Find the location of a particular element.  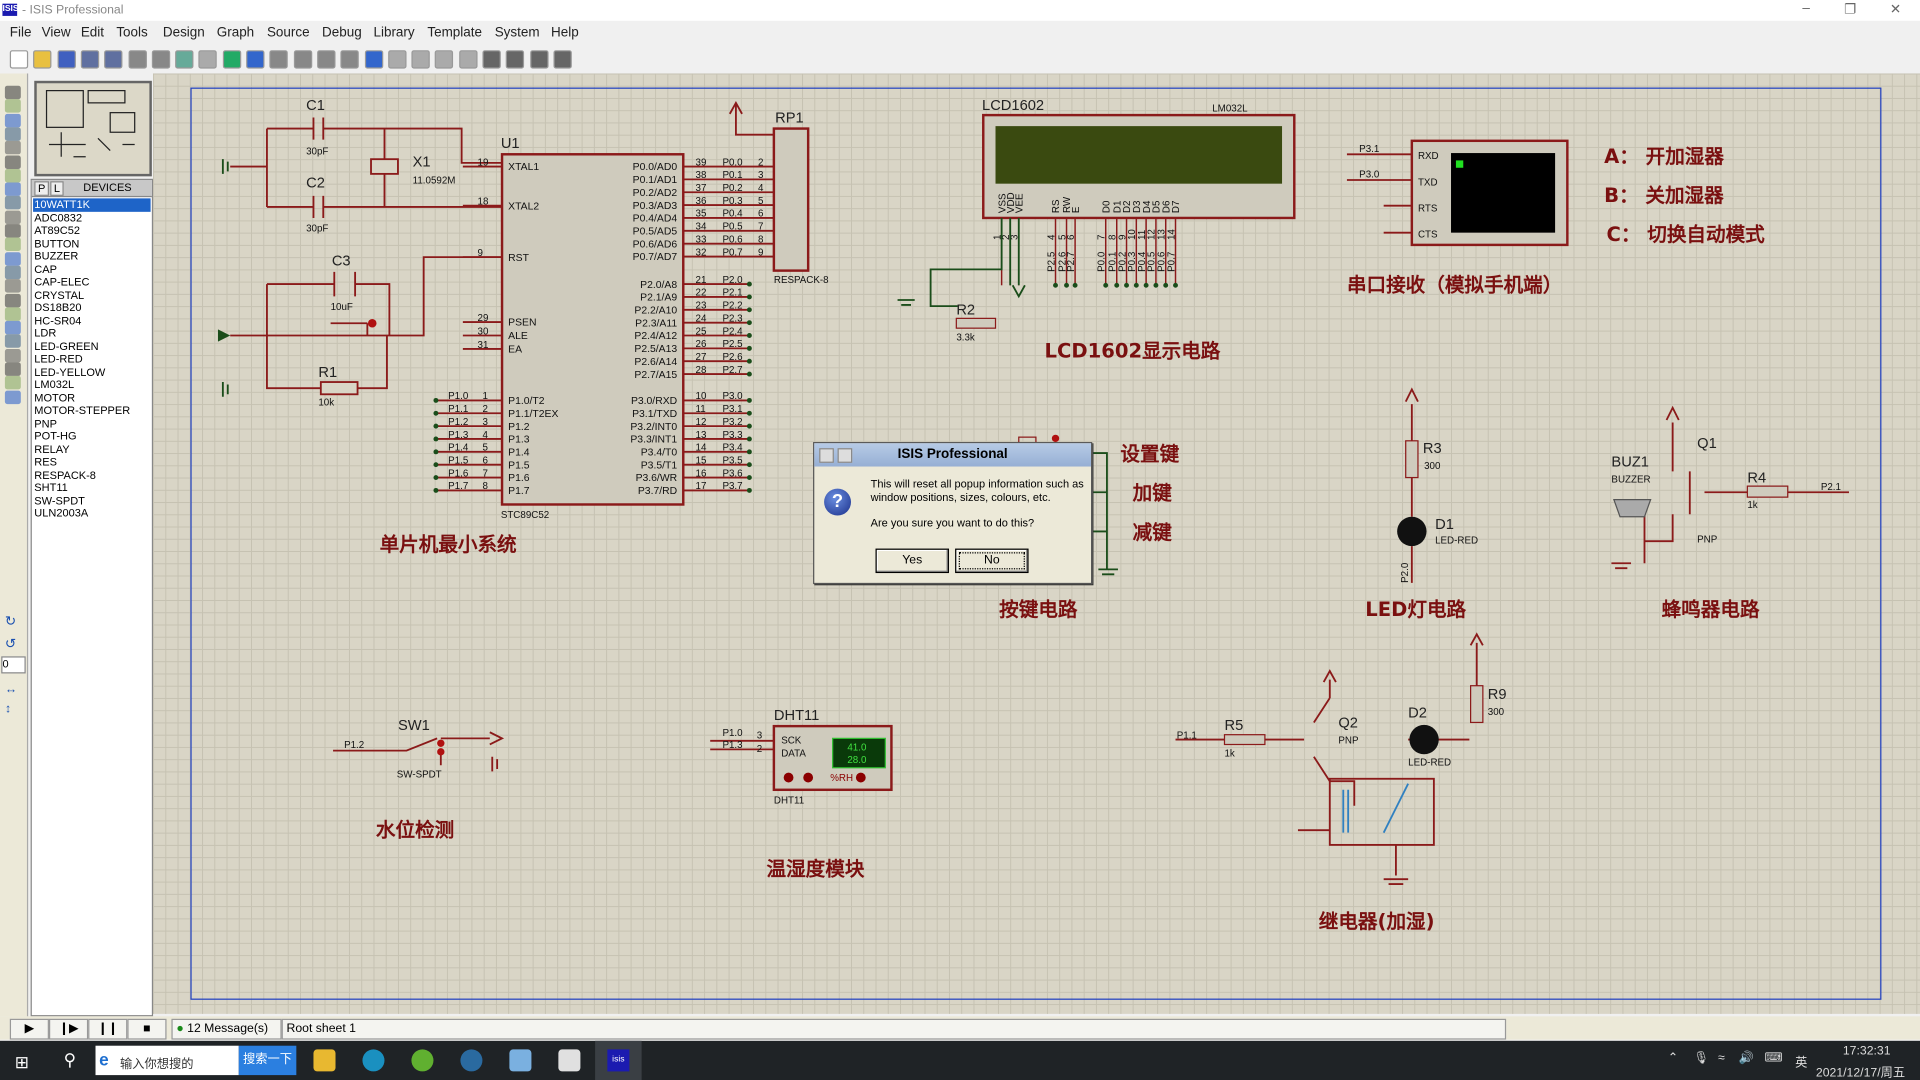

input-language: 英 is located at coordinates (1801, 1061).